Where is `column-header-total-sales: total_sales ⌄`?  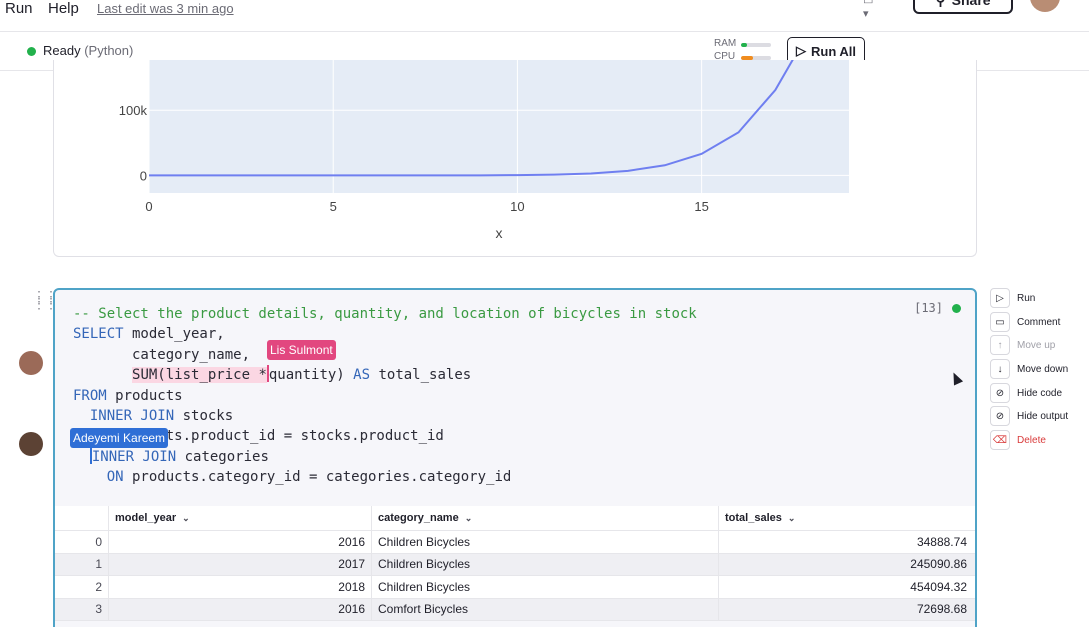
column-header-total-sales: total_sales ⌄ is located at coordinates (847, 518).